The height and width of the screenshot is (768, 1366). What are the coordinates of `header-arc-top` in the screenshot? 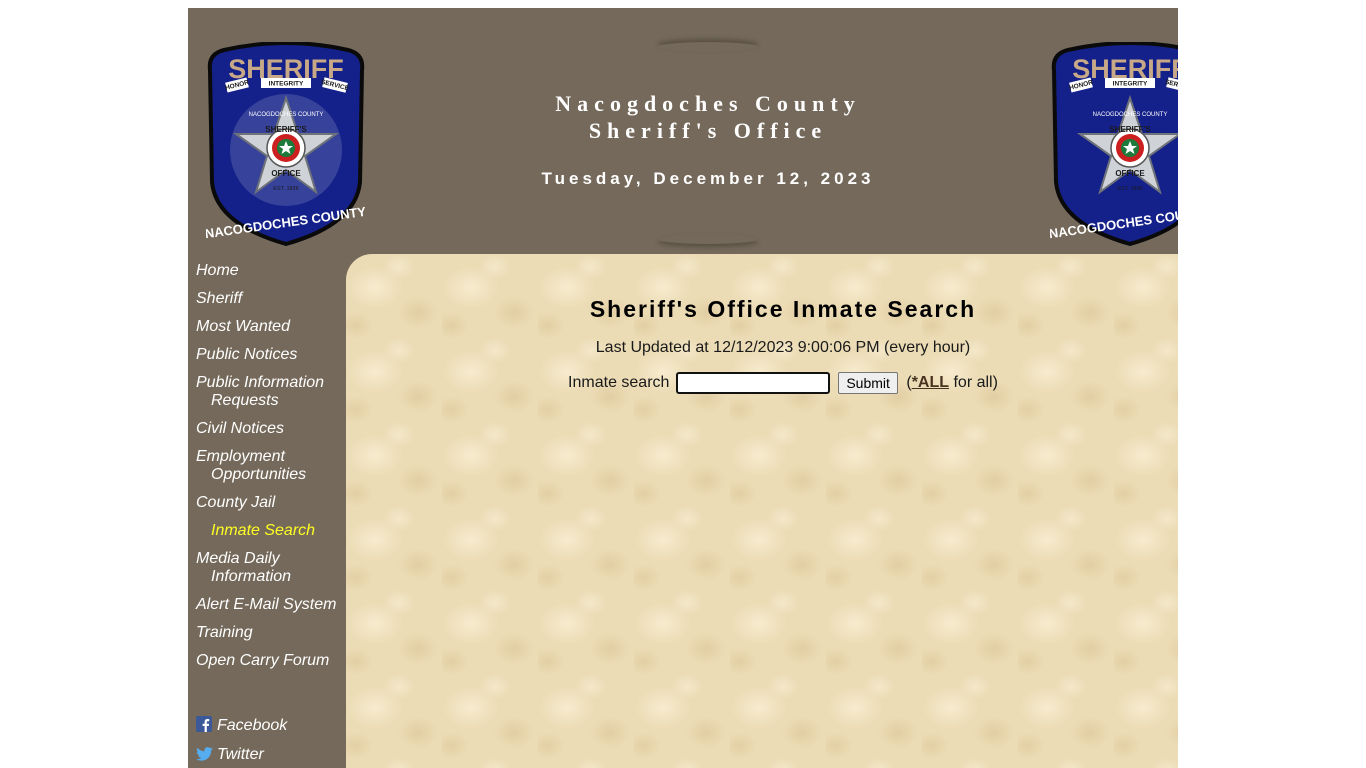 It's located at (708, 47).